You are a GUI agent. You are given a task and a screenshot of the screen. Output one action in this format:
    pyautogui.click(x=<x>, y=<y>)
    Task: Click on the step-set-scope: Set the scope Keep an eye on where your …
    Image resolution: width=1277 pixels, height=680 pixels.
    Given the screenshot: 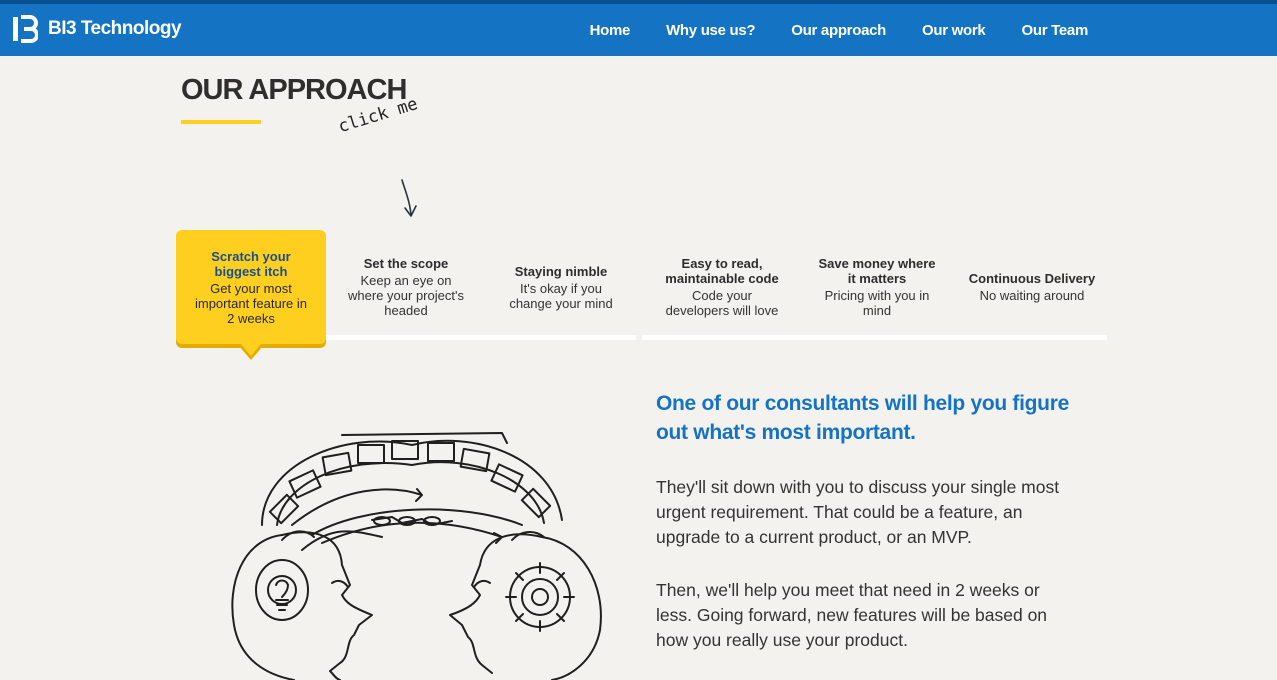 What is the action you would take?
    pyautogui.click(x=406, y=287)
    